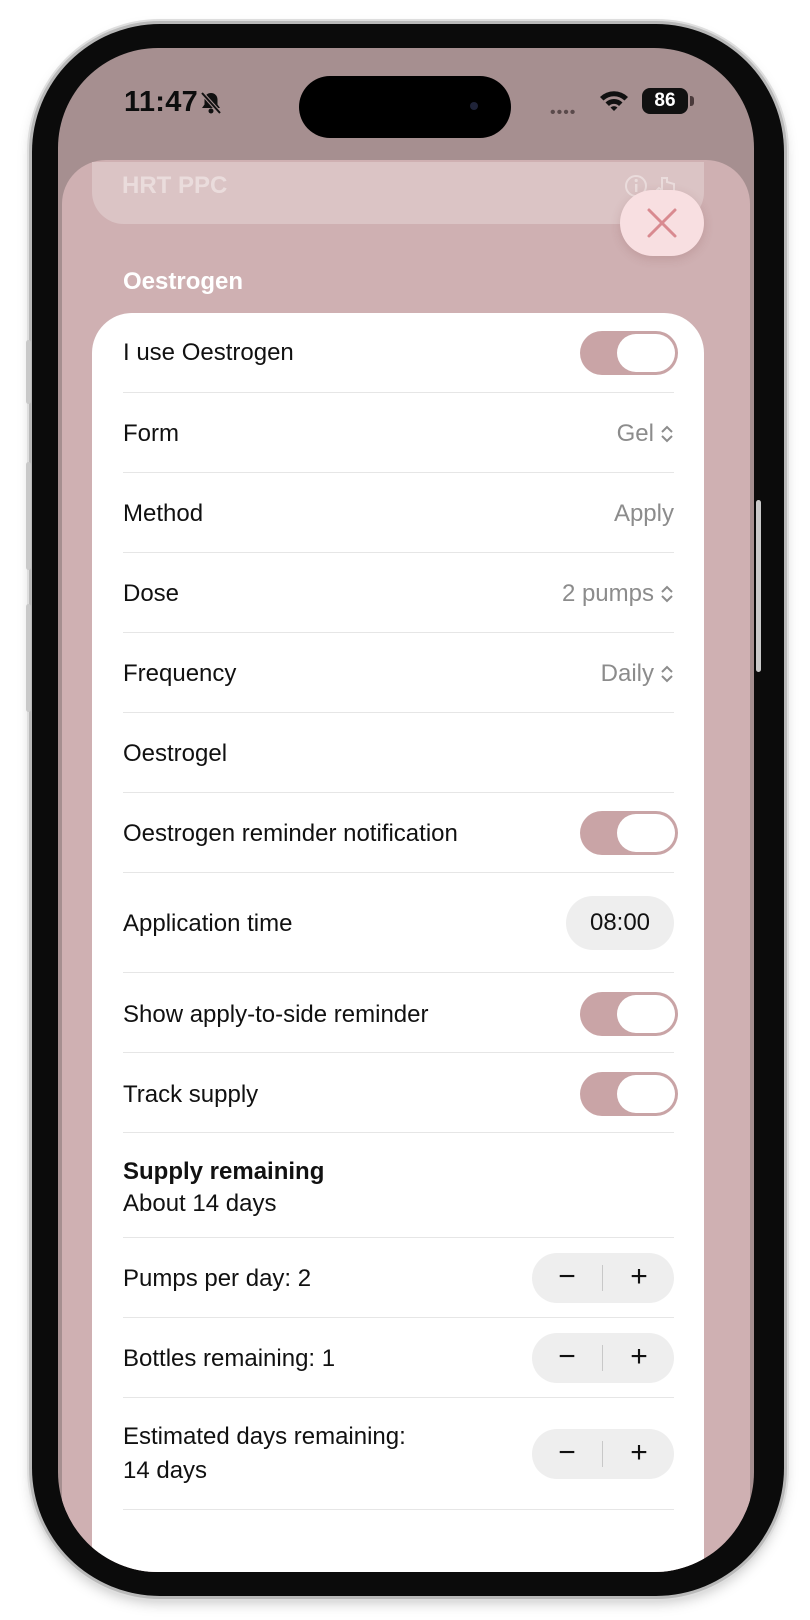 The image size is (810, 1620). Describe the element at coordinates (165, 1470) in the screenshot. I see `estimated-days-value: 14 days` at that location.